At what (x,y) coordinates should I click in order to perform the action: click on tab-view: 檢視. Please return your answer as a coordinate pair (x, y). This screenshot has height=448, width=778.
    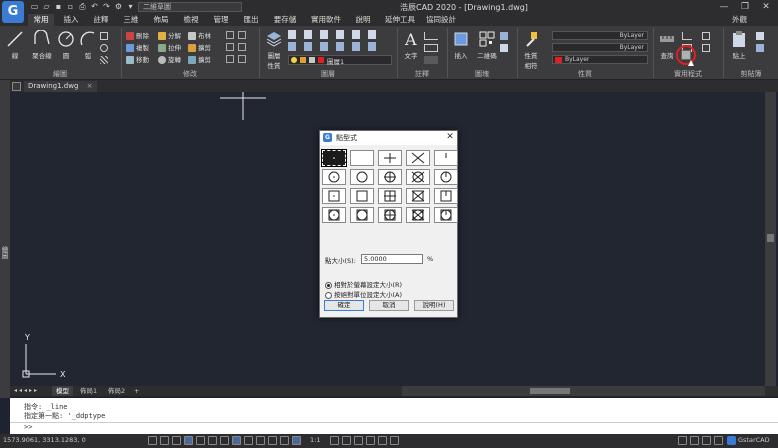
    Looking at the image, I should click on (191, 20).